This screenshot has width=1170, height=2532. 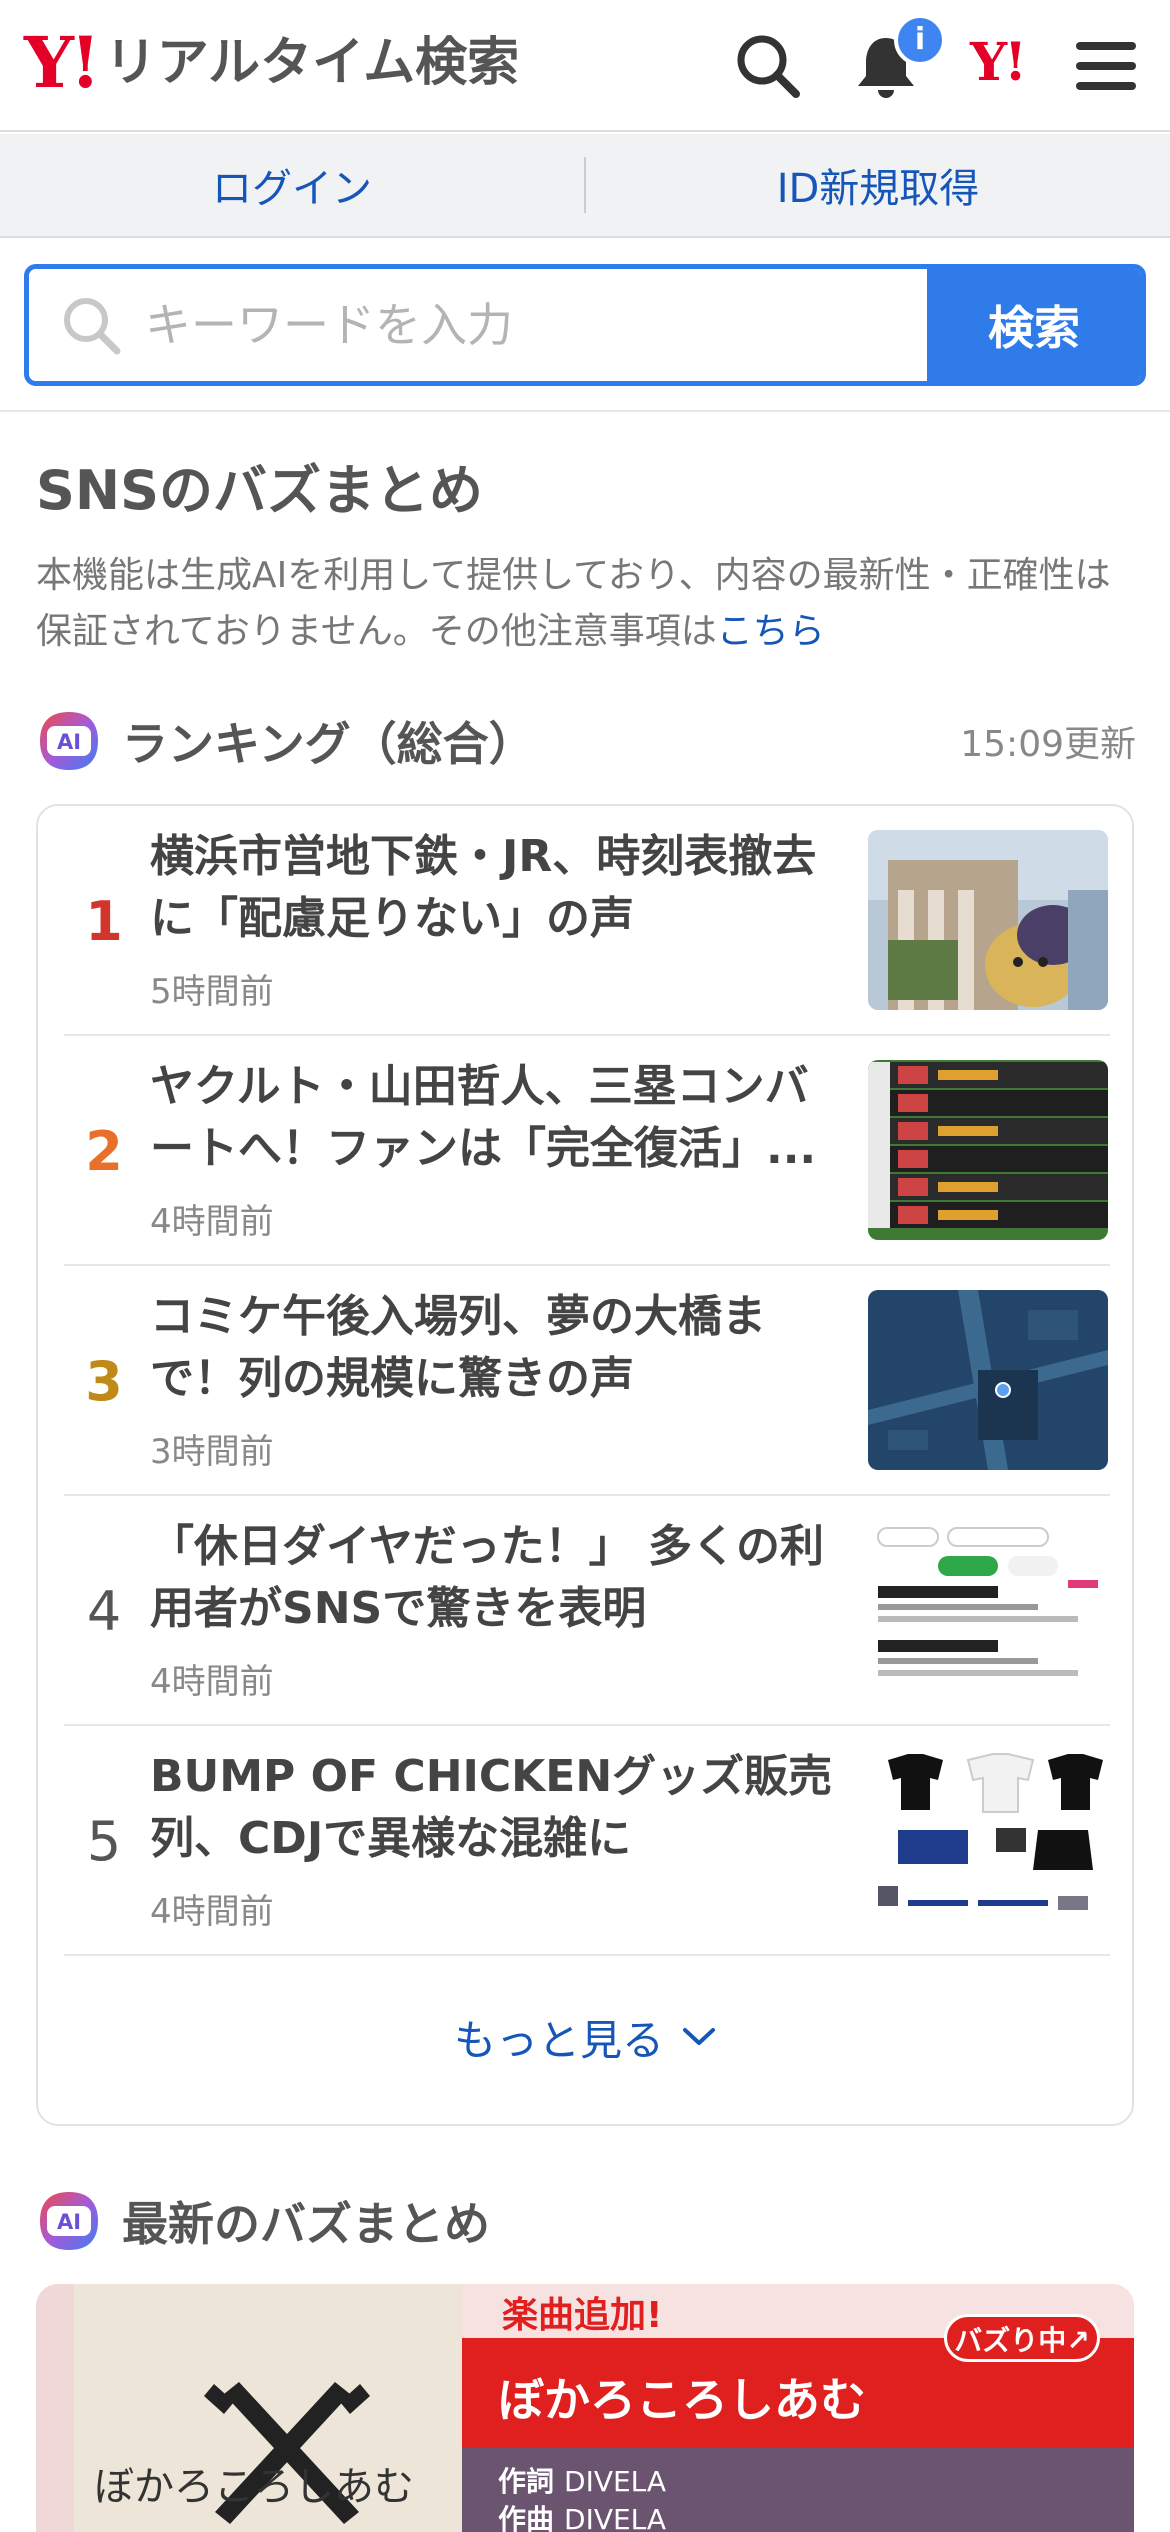 I want to click on updated-time: 15:09更新, so click(x=1048, y=744).